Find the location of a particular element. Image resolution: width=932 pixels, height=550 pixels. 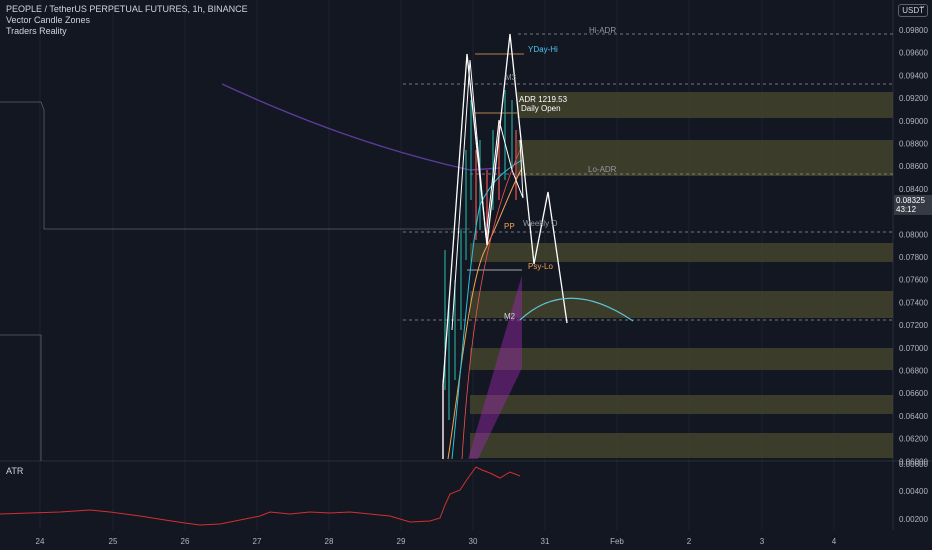

time-tick-label: 25 is located at coordinates (113, 541).